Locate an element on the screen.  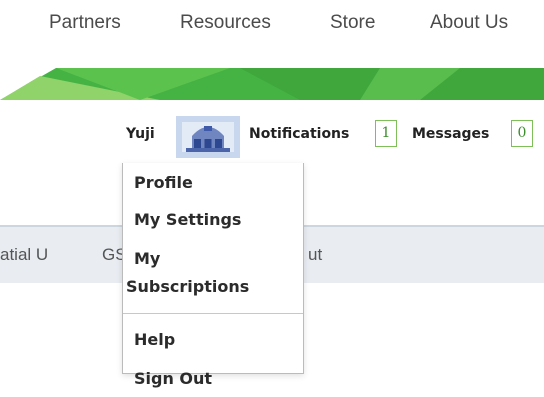
nav-store-link: Store is located at coordinates (352, 23).